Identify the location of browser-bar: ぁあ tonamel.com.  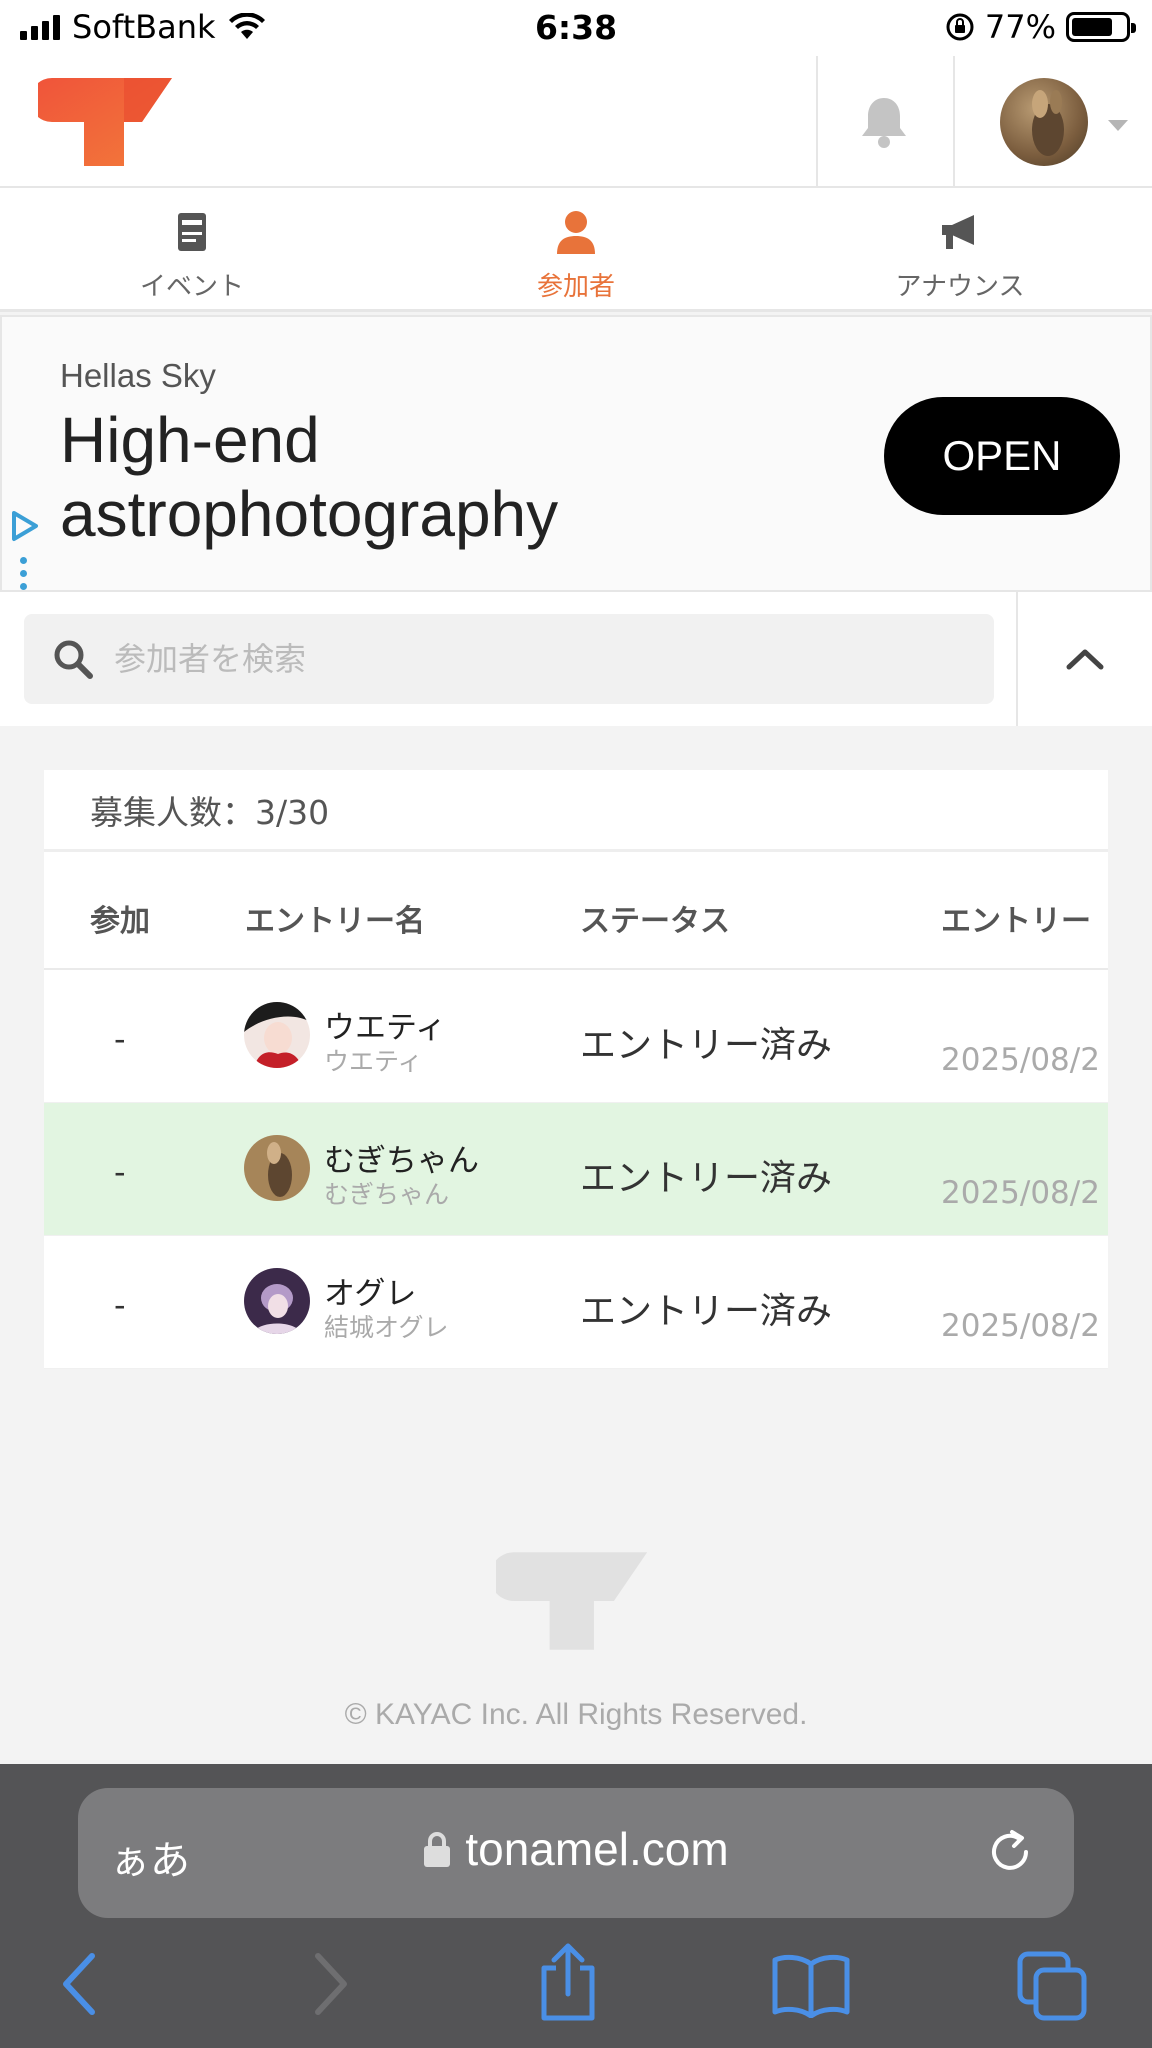
(576, 1906).